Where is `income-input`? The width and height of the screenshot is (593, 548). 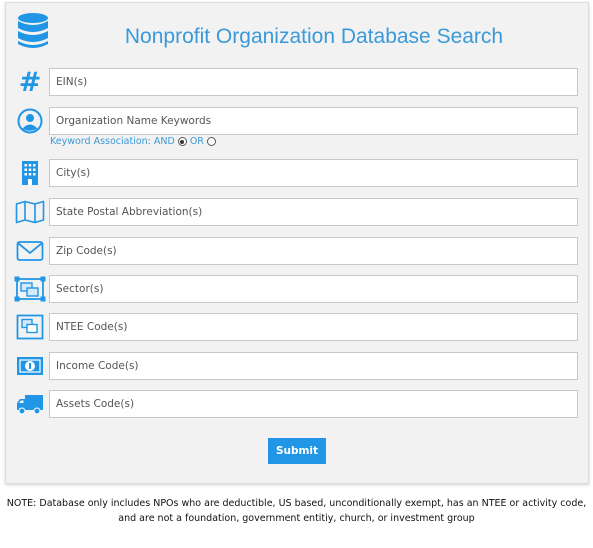 income-input is located at coordinates (313, 366).